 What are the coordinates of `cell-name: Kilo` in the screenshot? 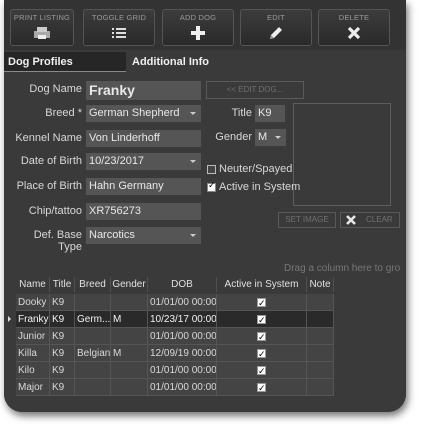 It's located at (33, 370).